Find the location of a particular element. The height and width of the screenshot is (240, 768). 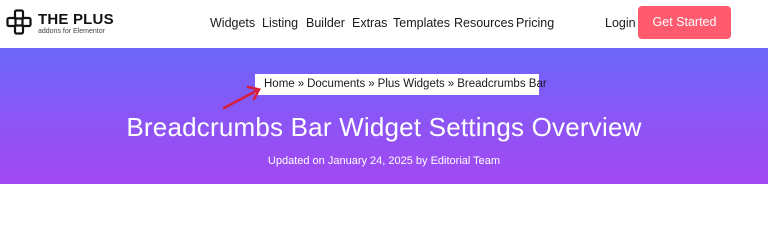

content-area is located at coordinates (384, 201).